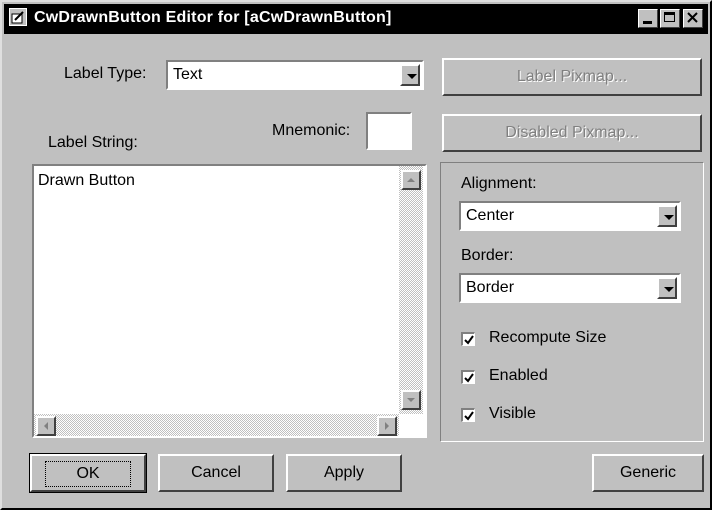 This screenshot has height=510, width=712. I want to click on alignment-select: Center, so click(570, 216).